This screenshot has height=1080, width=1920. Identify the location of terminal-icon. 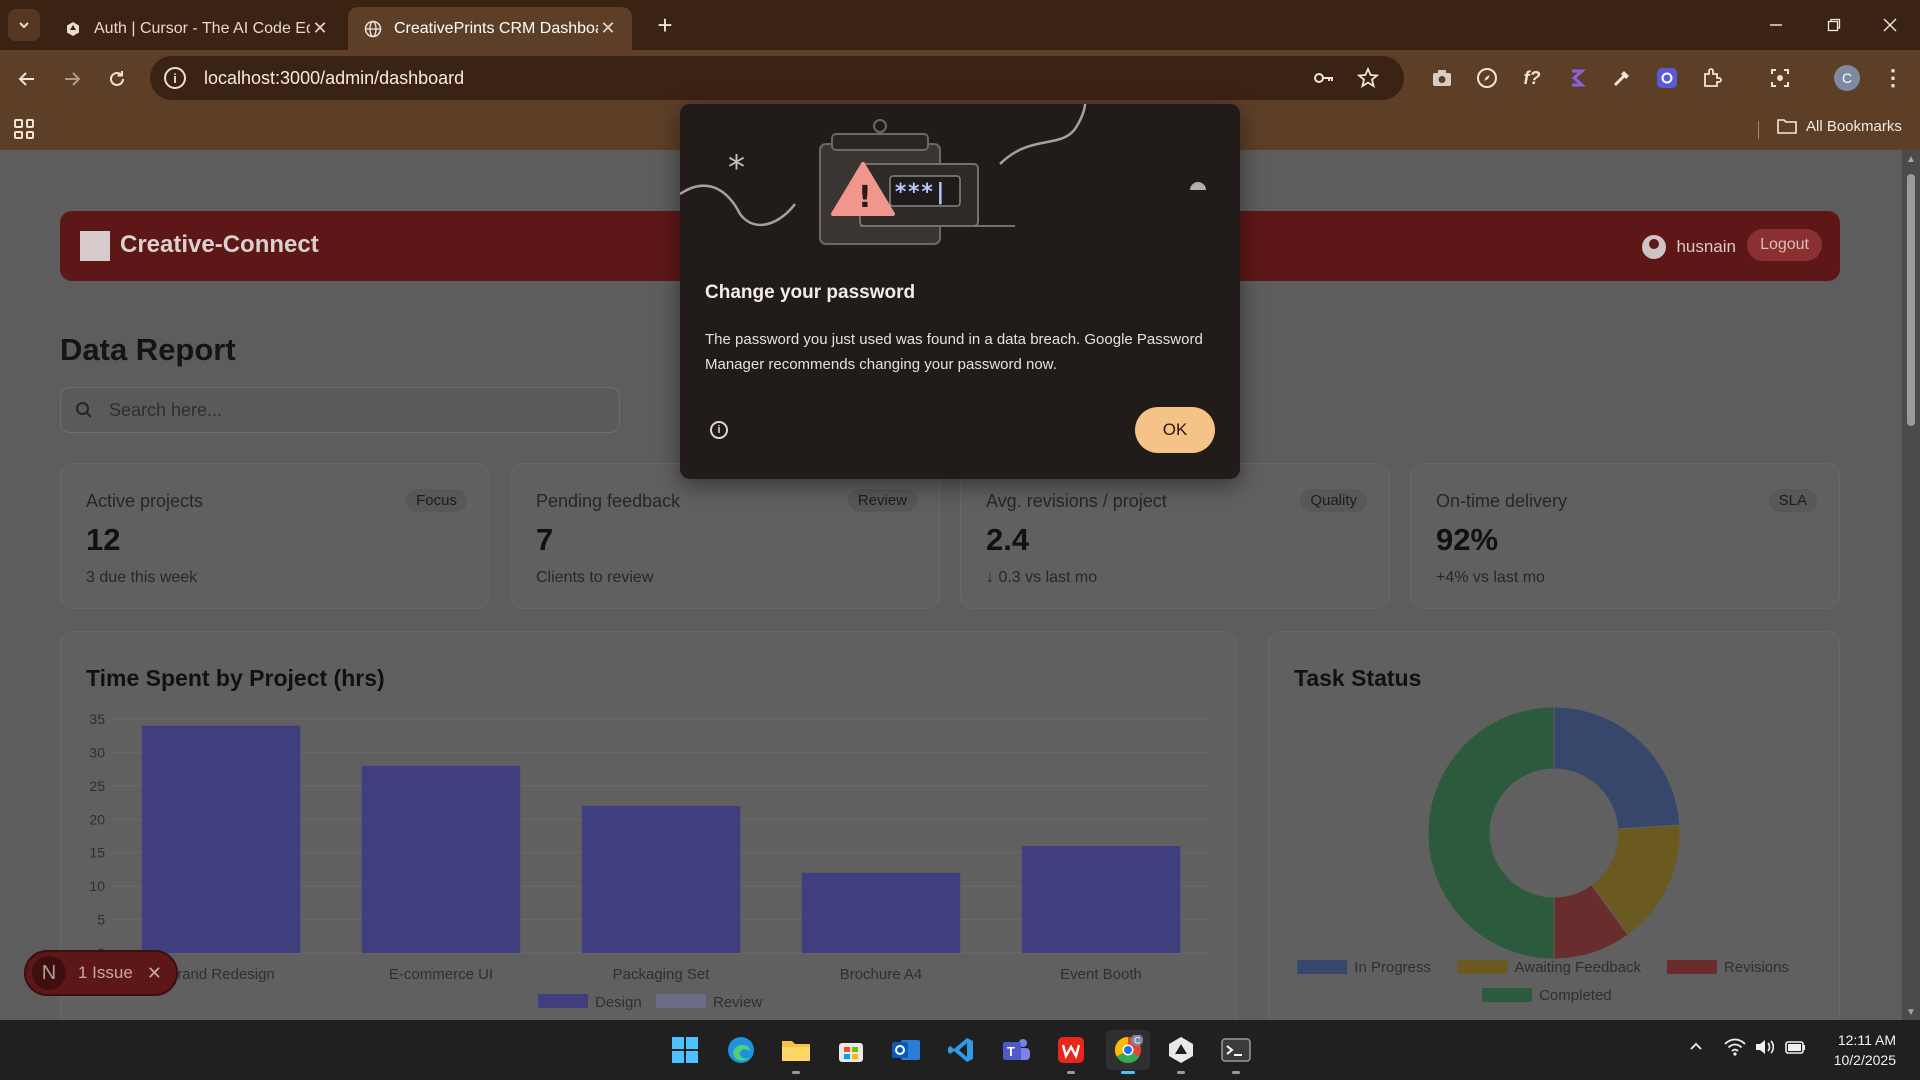
(1236, 1052).